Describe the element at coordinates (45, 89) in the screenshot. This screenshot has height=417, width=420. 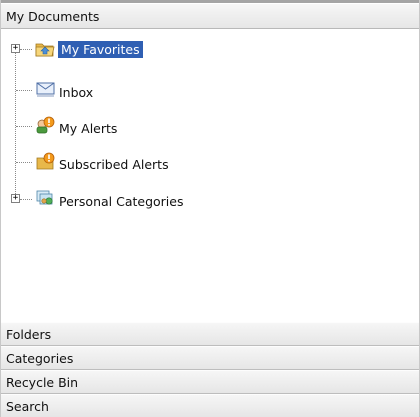
I see `inbox-envelope-icon` at that location.